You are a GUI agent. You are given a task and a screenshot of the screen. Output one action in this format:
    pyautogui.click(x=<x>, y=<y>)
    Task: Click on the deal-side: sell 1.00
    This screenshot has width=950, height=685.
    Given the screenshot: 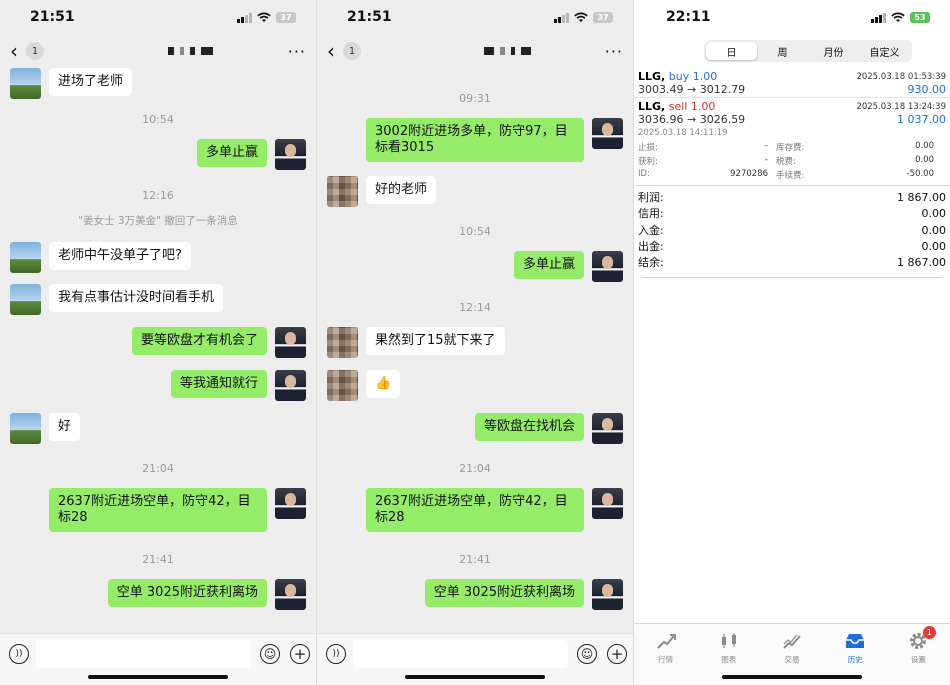 What is the action you would take?
    pyautogui.click(x=692, y=106)
    